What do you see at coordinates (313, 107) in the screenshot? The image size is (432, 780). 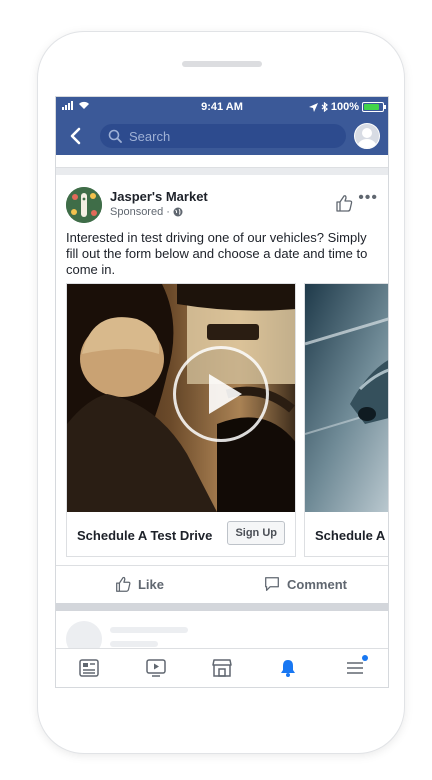 I see `location-icon` at bounding box center [313, 107].